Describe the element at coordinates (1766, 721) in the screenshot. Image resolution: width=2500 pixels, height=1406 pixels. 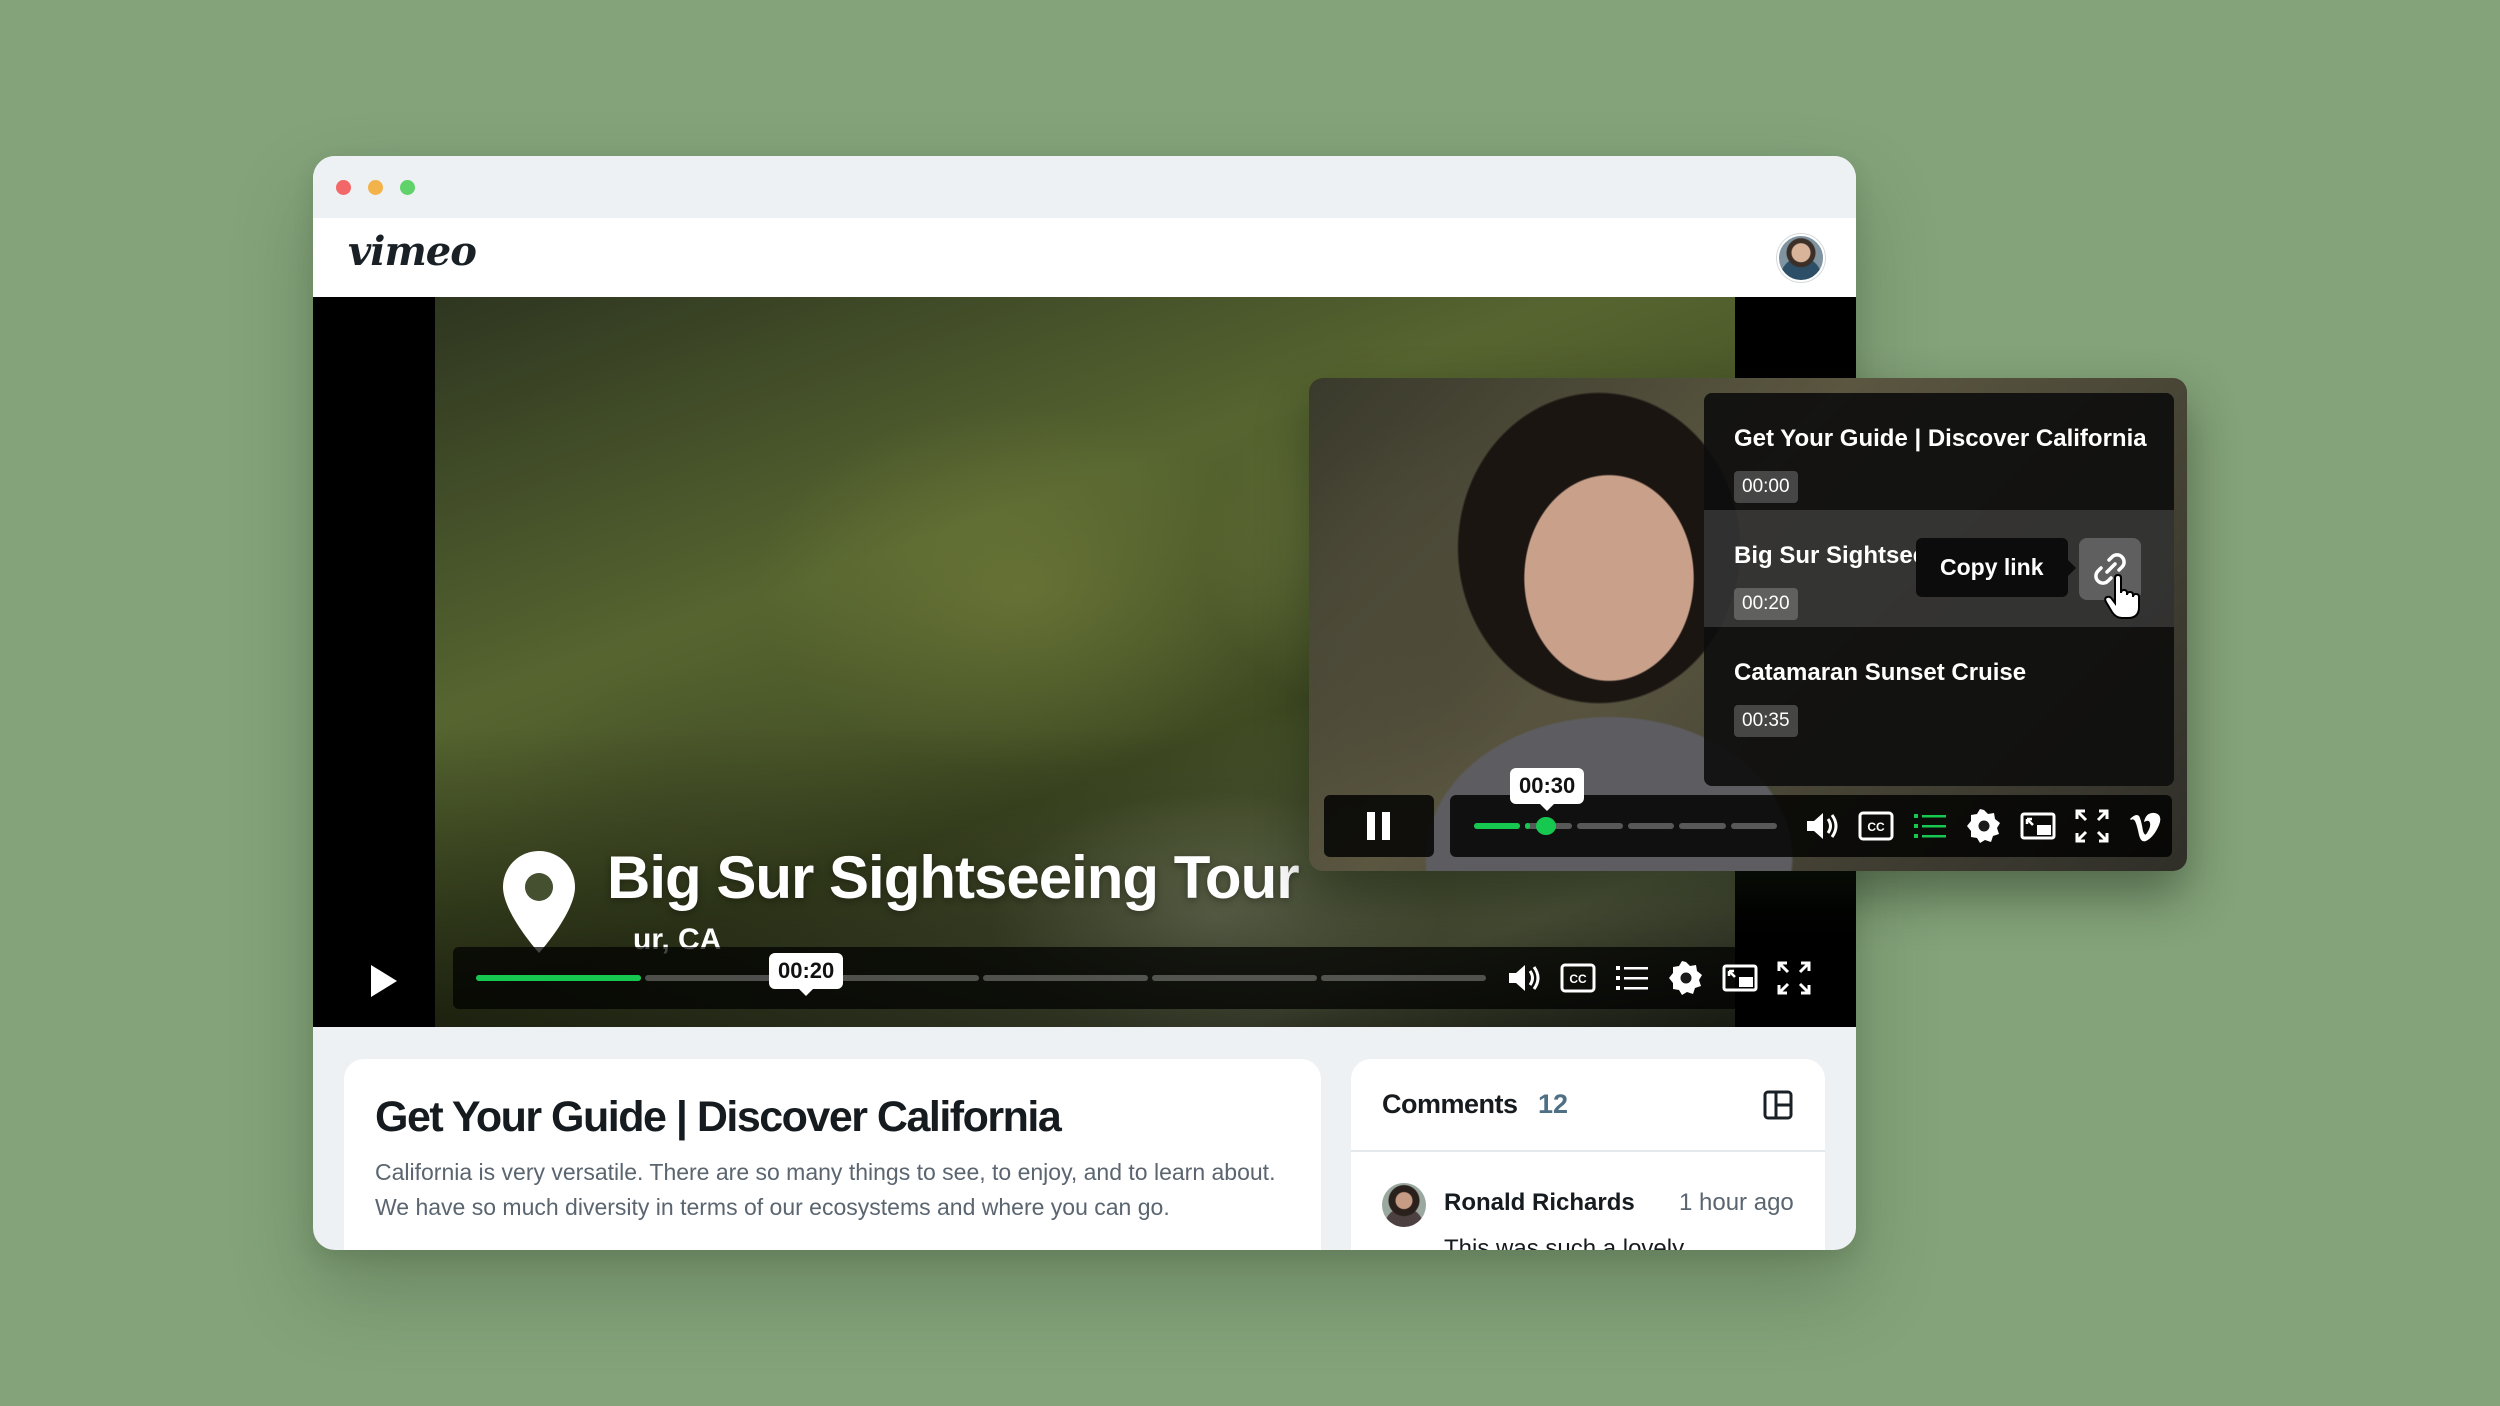
I see `chapter-timestamp: 00:35` at that location.